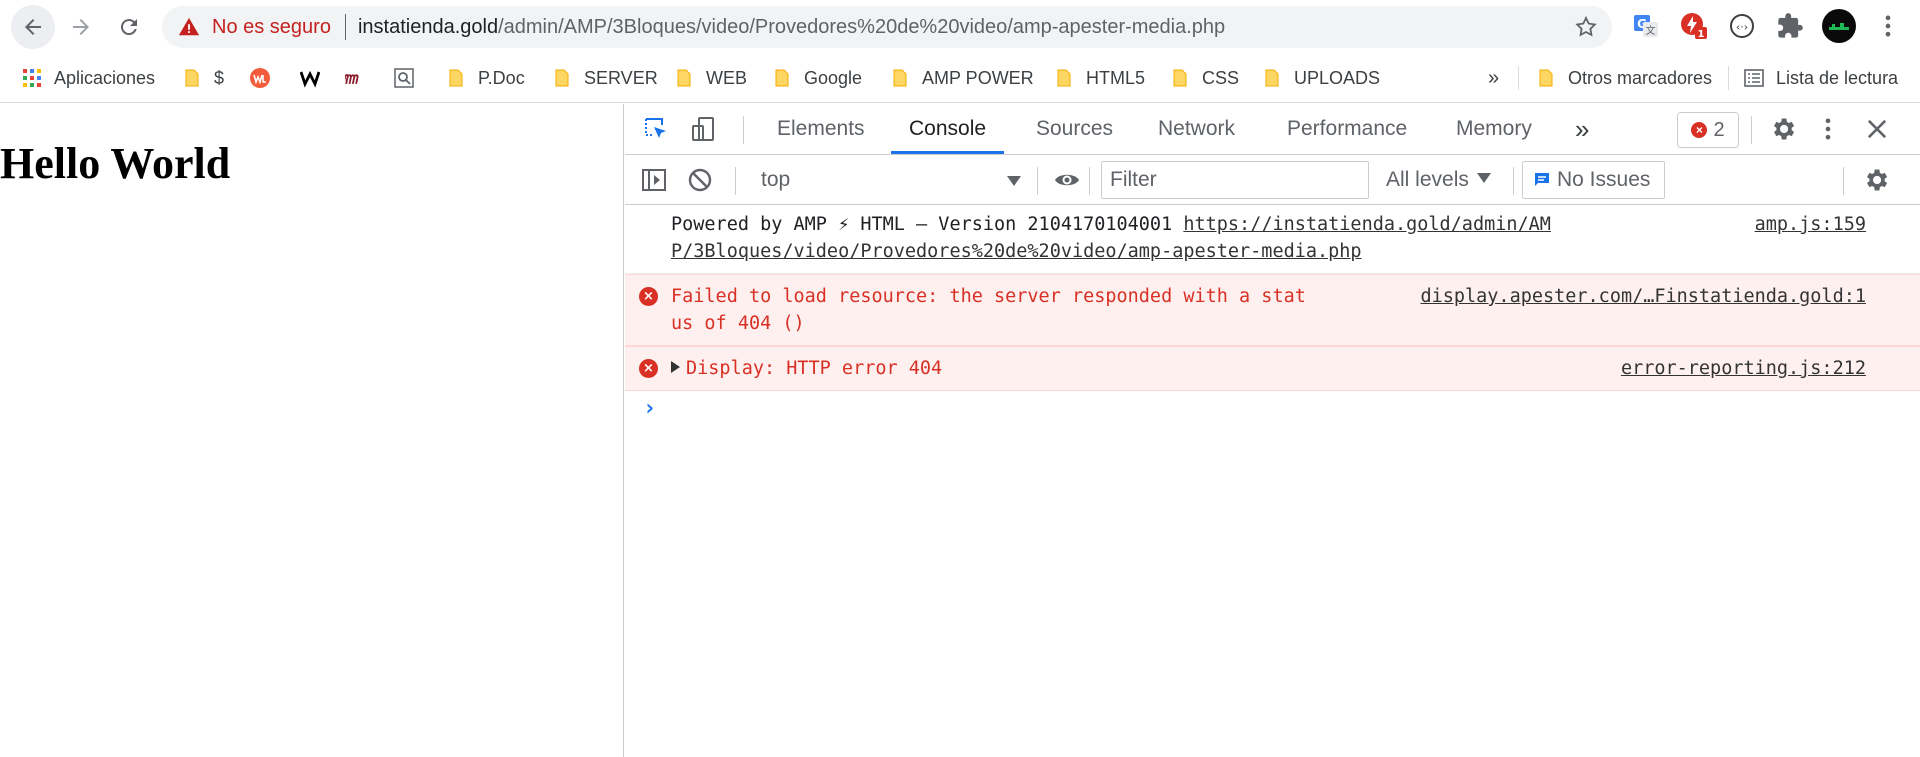  Describe the element at coordinates (704, 129) in the screenshot. I see `device-toolbar-button` at that location.